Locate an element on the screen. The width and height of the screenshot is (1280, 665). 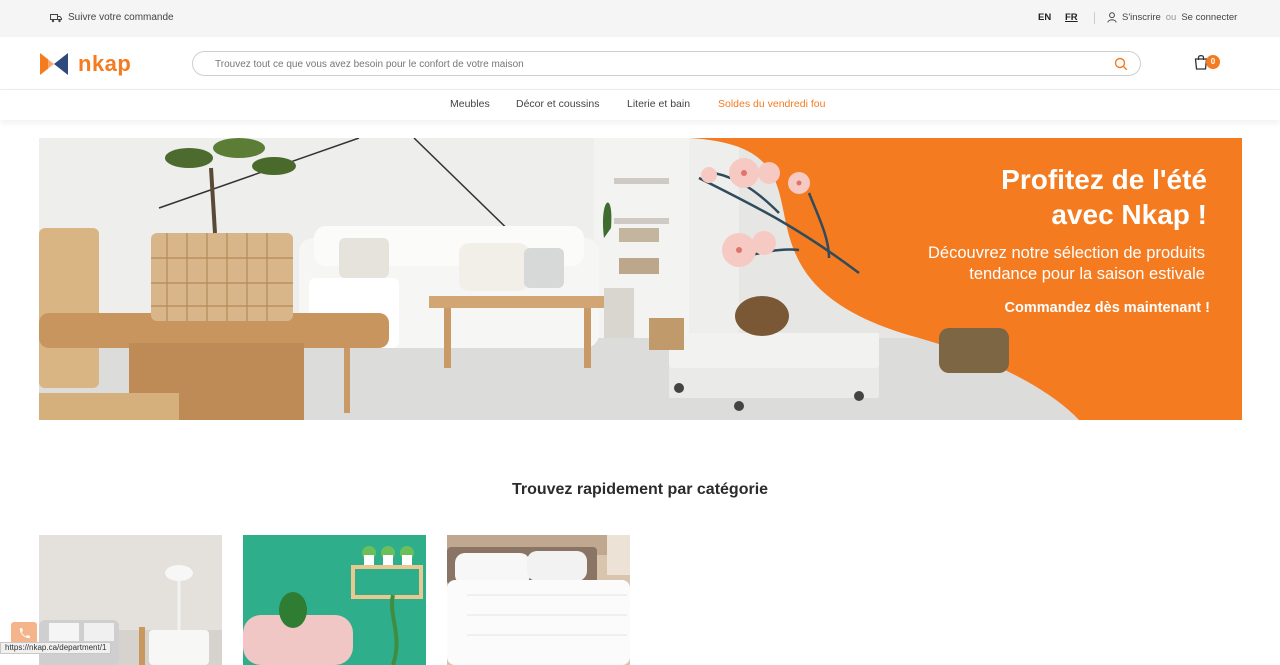
status-bar-url: https://nkap.ca/department/1 is located at coordinates (56, 648).